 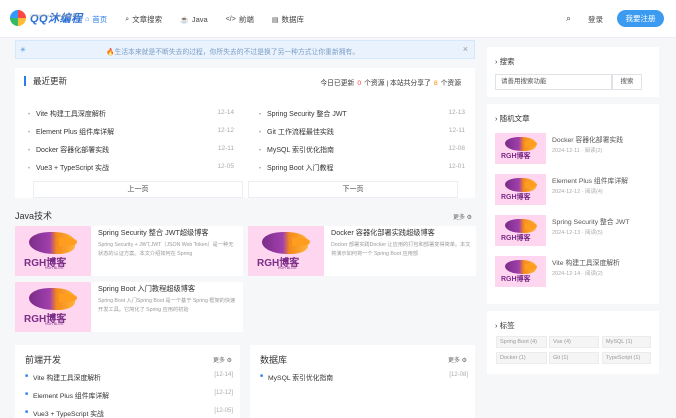 I want to click on nav-database-label: 数据库, so click(x=292, y=19).